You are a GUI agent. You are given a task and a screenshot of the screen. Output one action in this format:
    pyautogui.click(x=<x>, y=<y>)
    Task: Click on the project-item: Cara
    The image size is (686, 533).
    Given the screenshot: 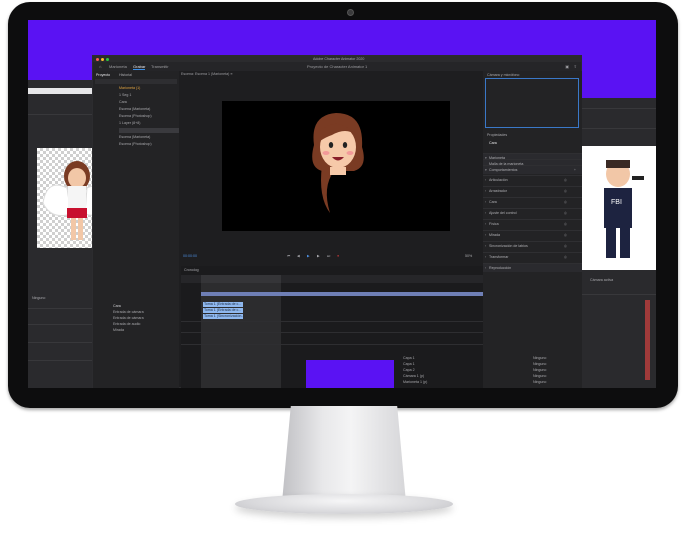 What is the action you would take?
    pyautogui.click(x=123, y=102)
    